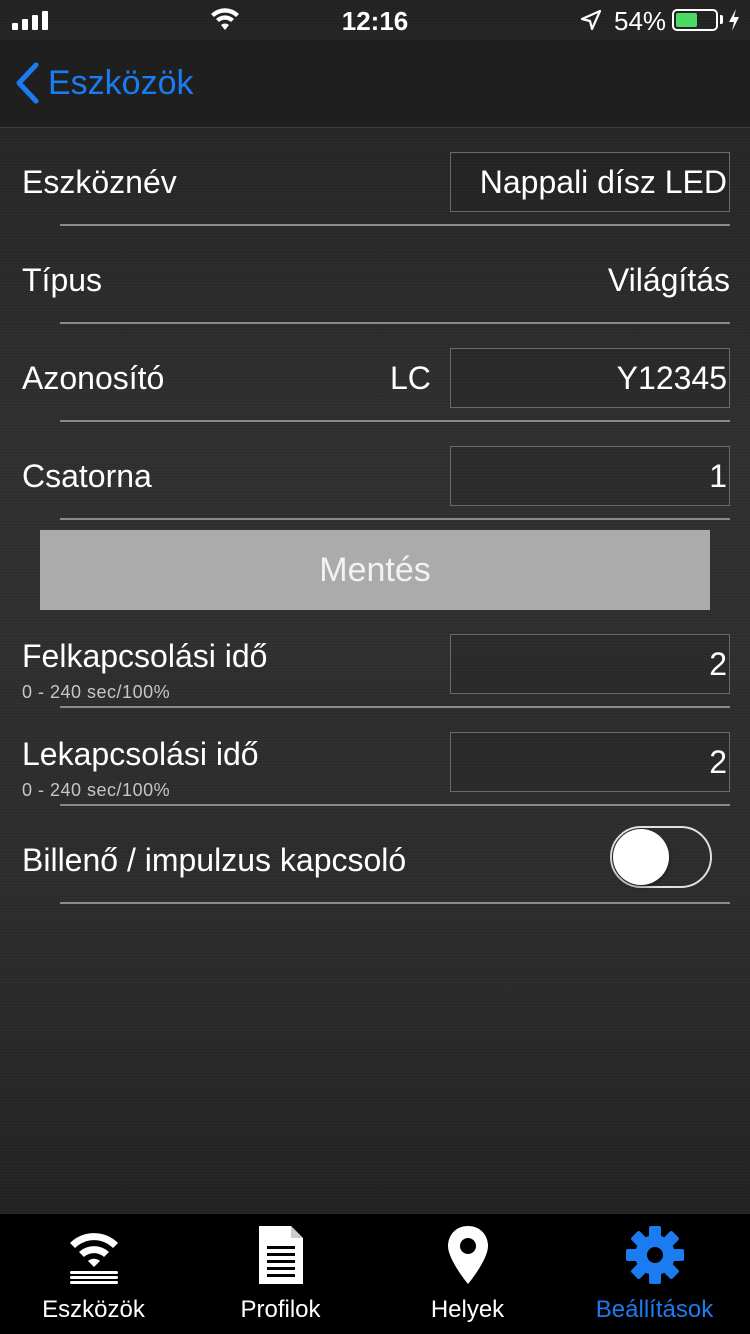  I want to click on tab-places: Helyek, so click(467, 1274).